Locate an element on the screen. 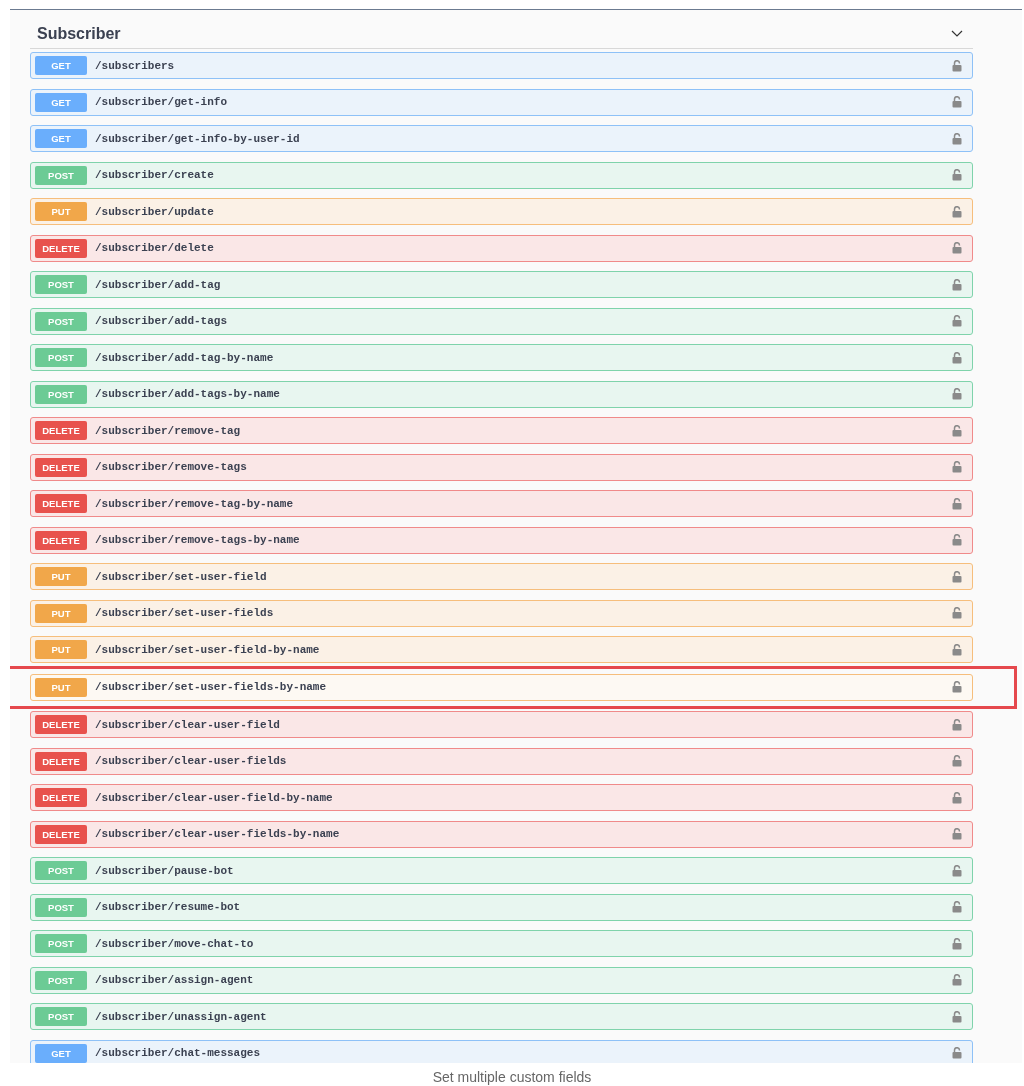 This screenshot has height=1086, width=1024. endpoint-row: POST /subscriber/add-tag is located at coordinates (501, 284).